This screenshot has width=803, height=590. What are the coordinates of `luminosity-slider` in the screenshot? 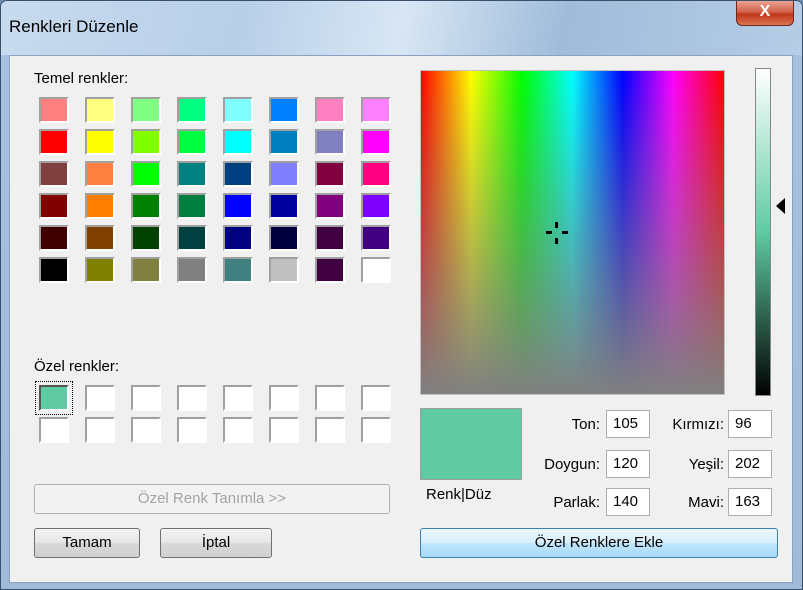 It's located at (763, 232).